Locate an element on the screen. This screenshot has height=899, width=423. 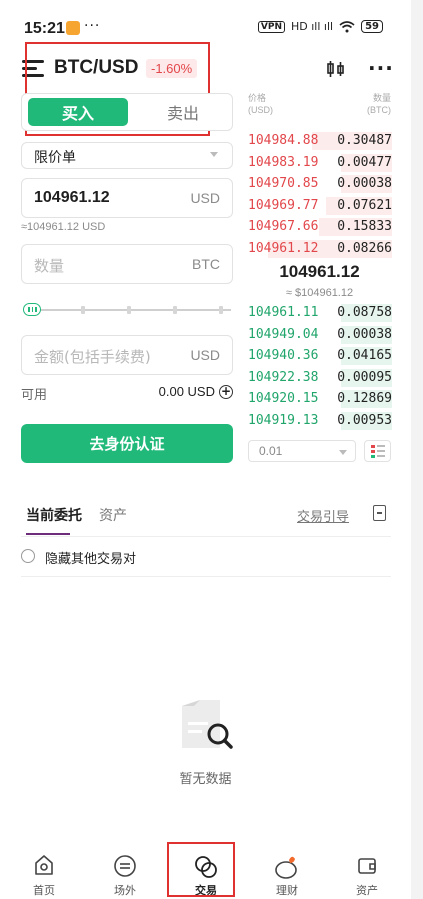
slider-track is located at coordinates (133, 310).